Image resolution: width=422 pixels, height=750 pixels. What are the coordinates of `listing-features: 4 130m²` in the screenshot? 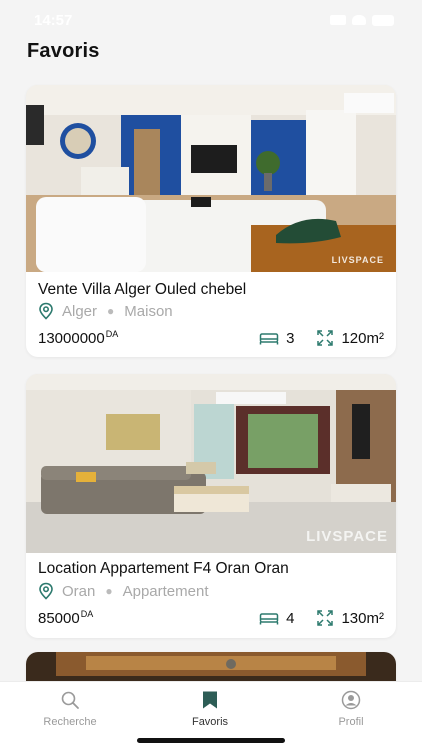 It's located at (321, 618).